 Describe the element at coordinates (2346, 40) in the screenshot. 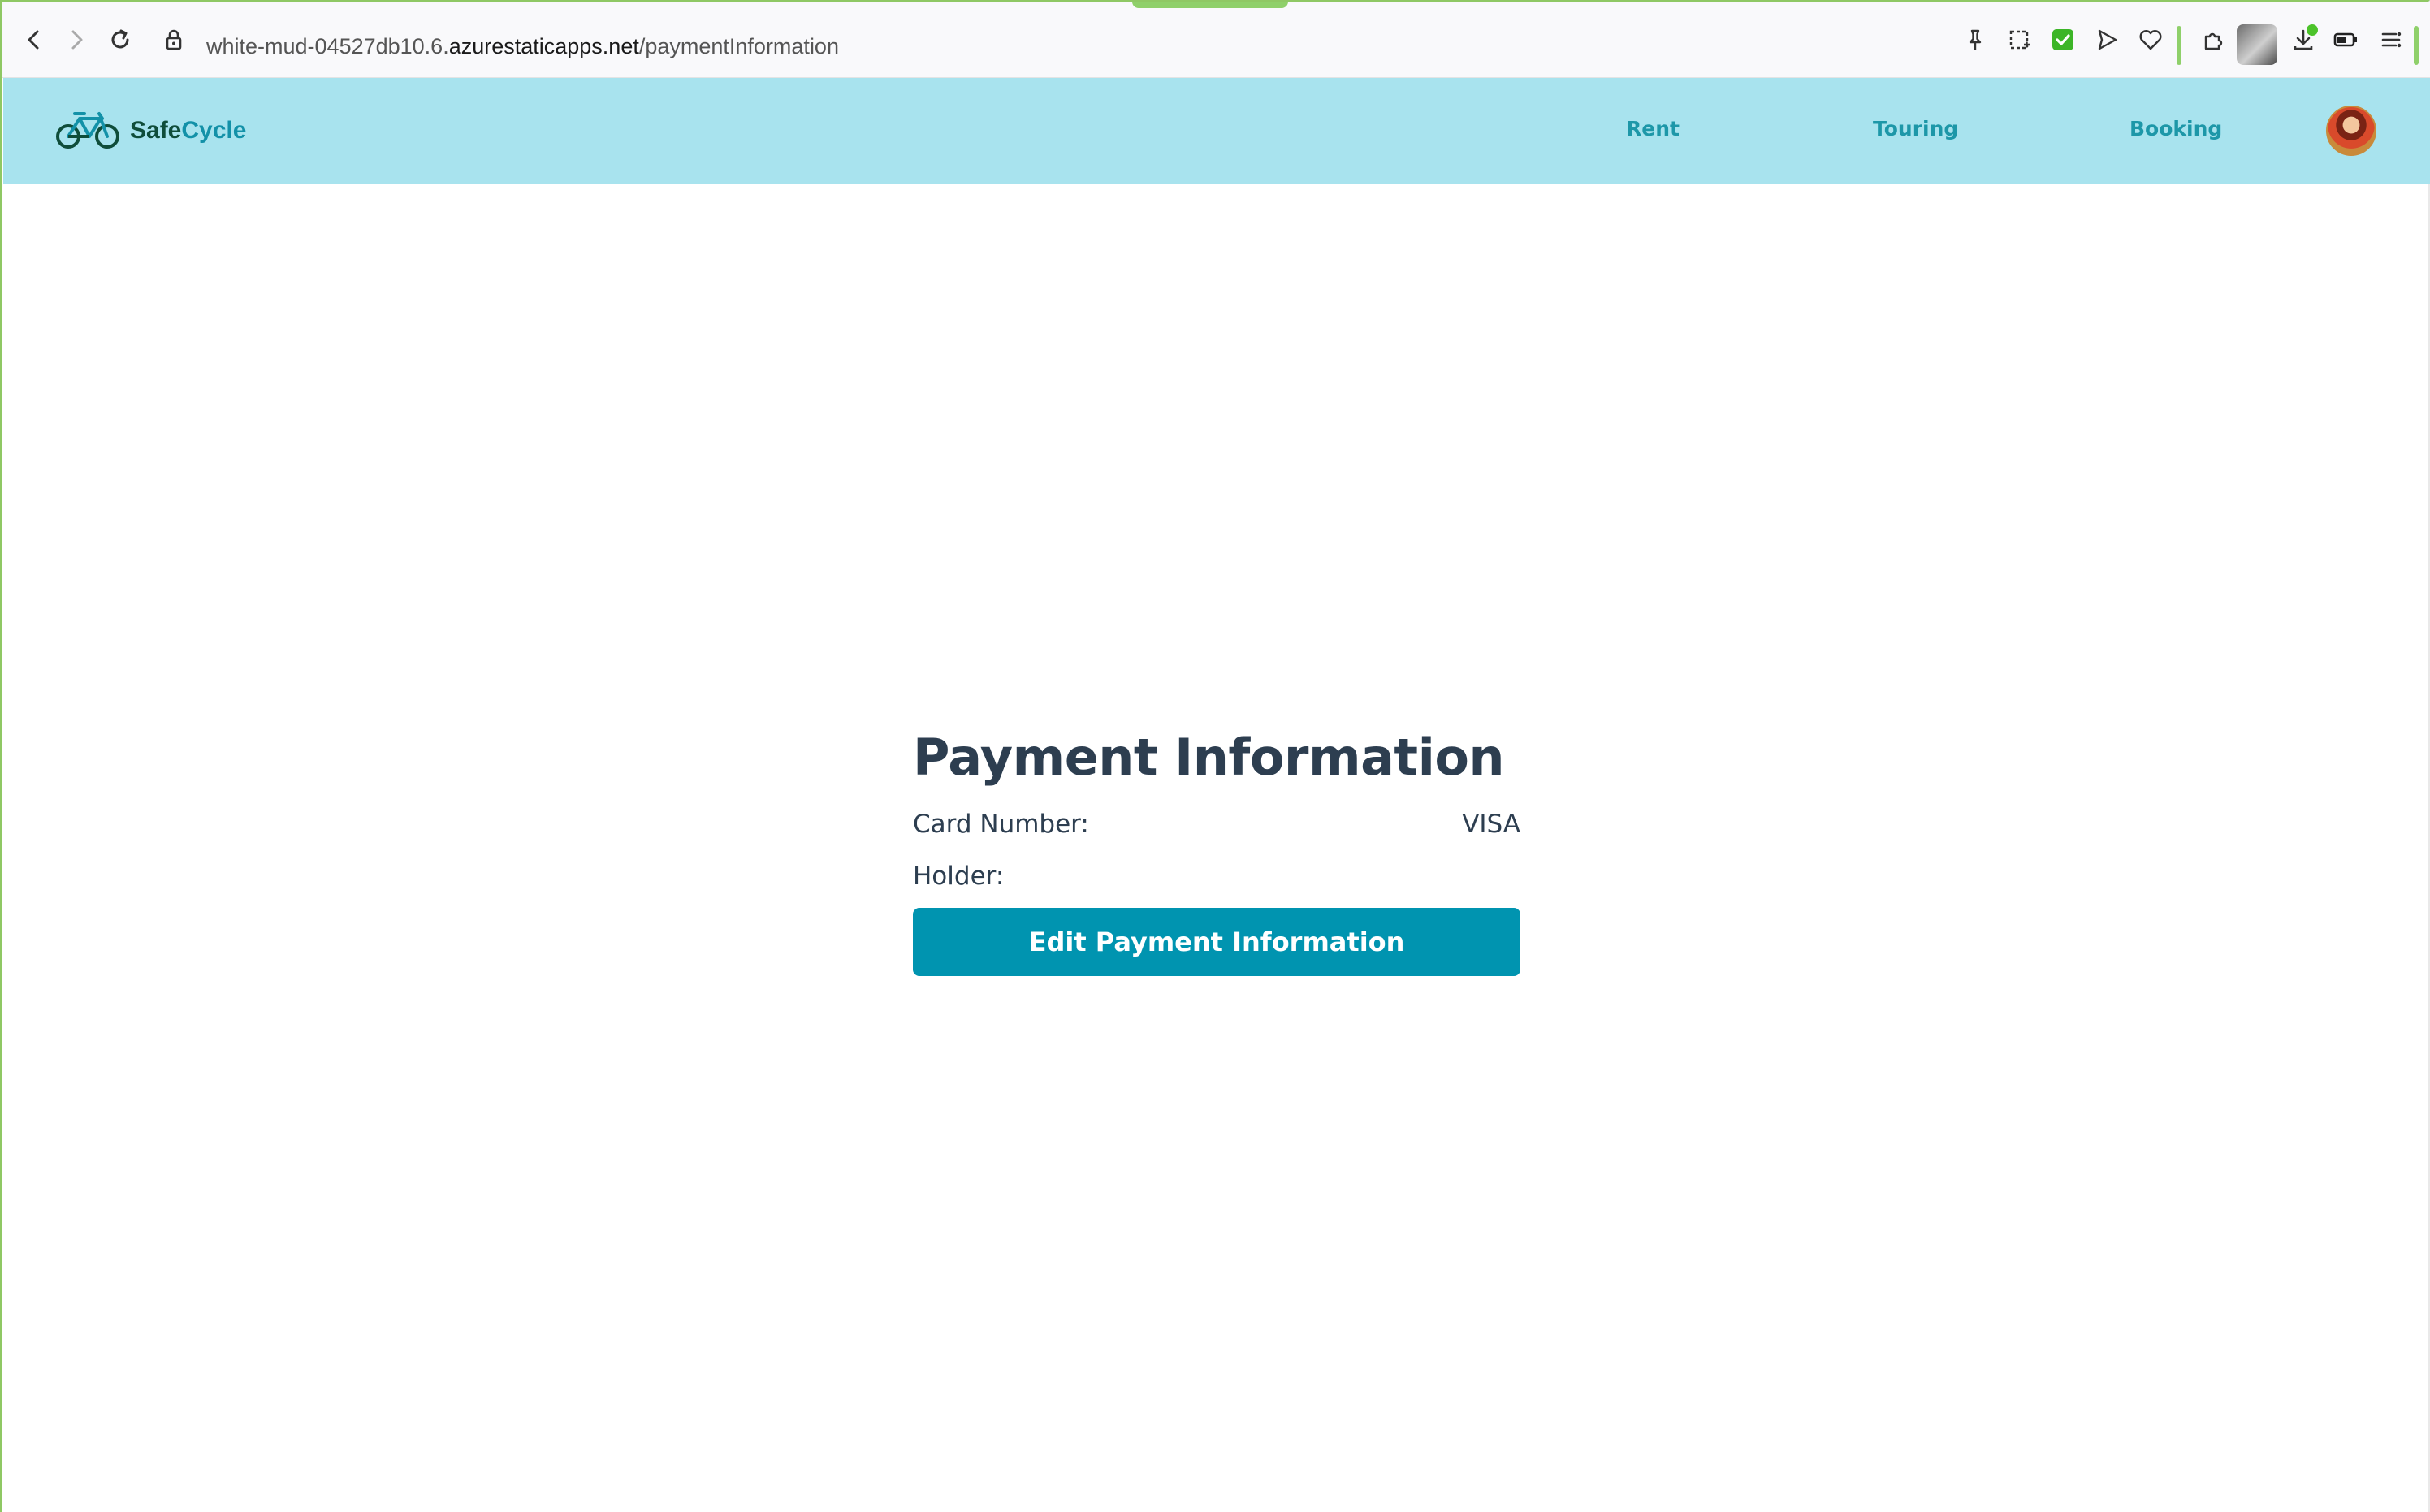

I see `battery-icon` at that location.